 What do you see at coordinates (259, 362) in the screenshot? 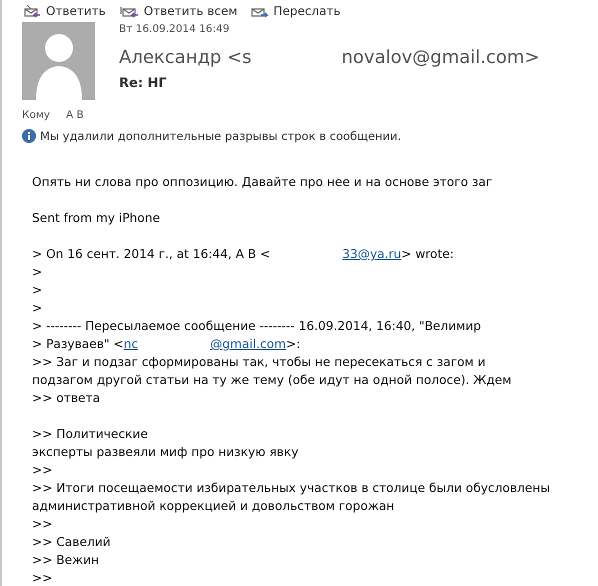
I see `body-text: >> Заг и подзаг сформированы так, чтобы не пересекаться с загом и` at bounding box center [259, 362].